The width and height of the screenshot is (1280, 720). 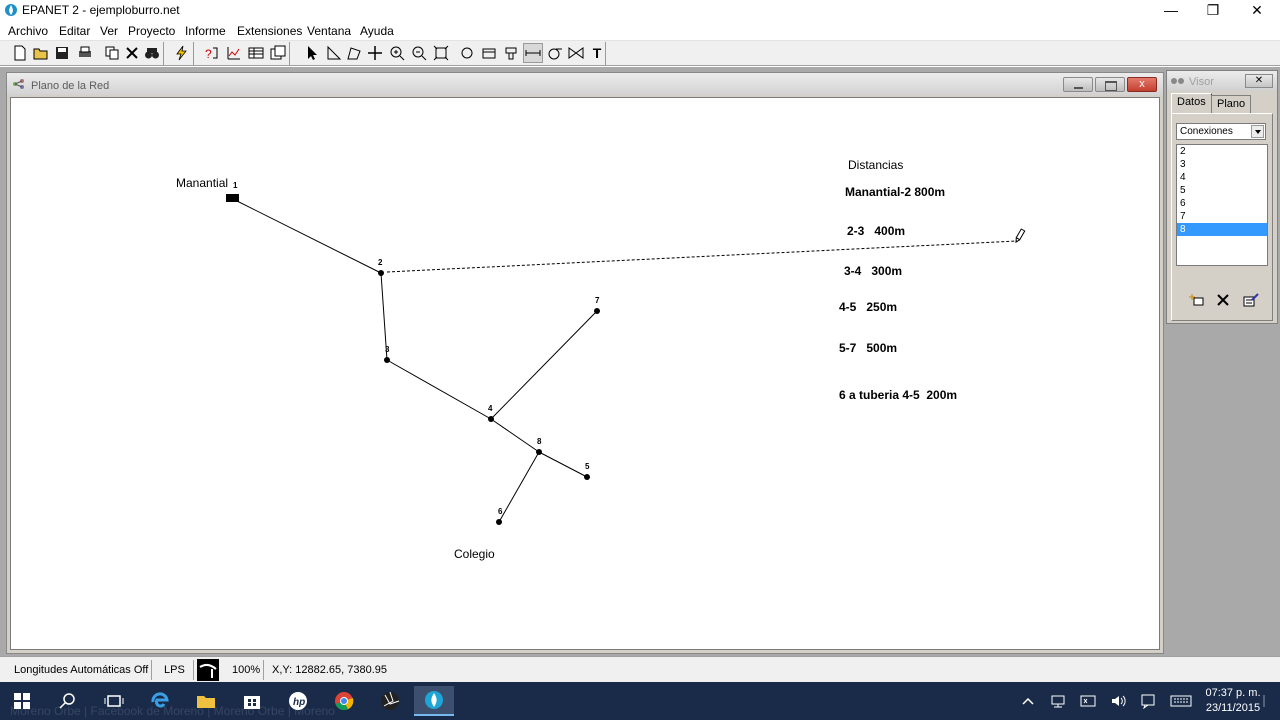 What do you see at coordinates (533, 53) in the screenshot?
I see `add-pipe-icon` at bounding box center [533, 53].